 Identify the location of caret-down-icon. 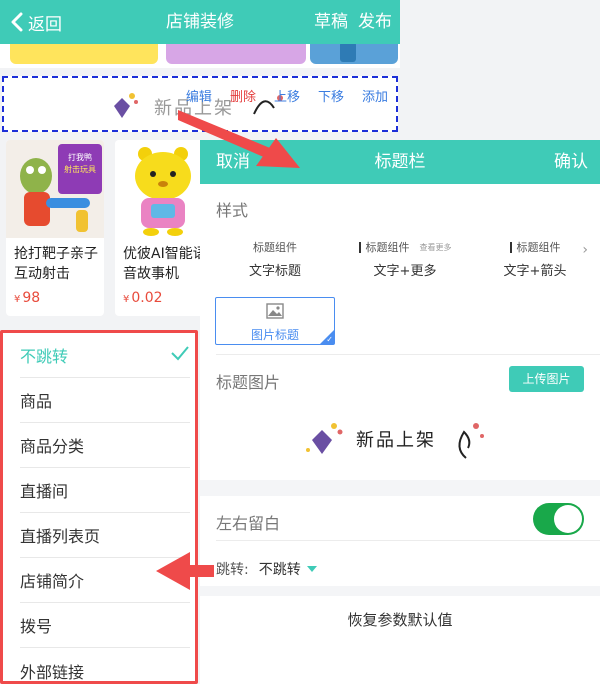
(311, 569).